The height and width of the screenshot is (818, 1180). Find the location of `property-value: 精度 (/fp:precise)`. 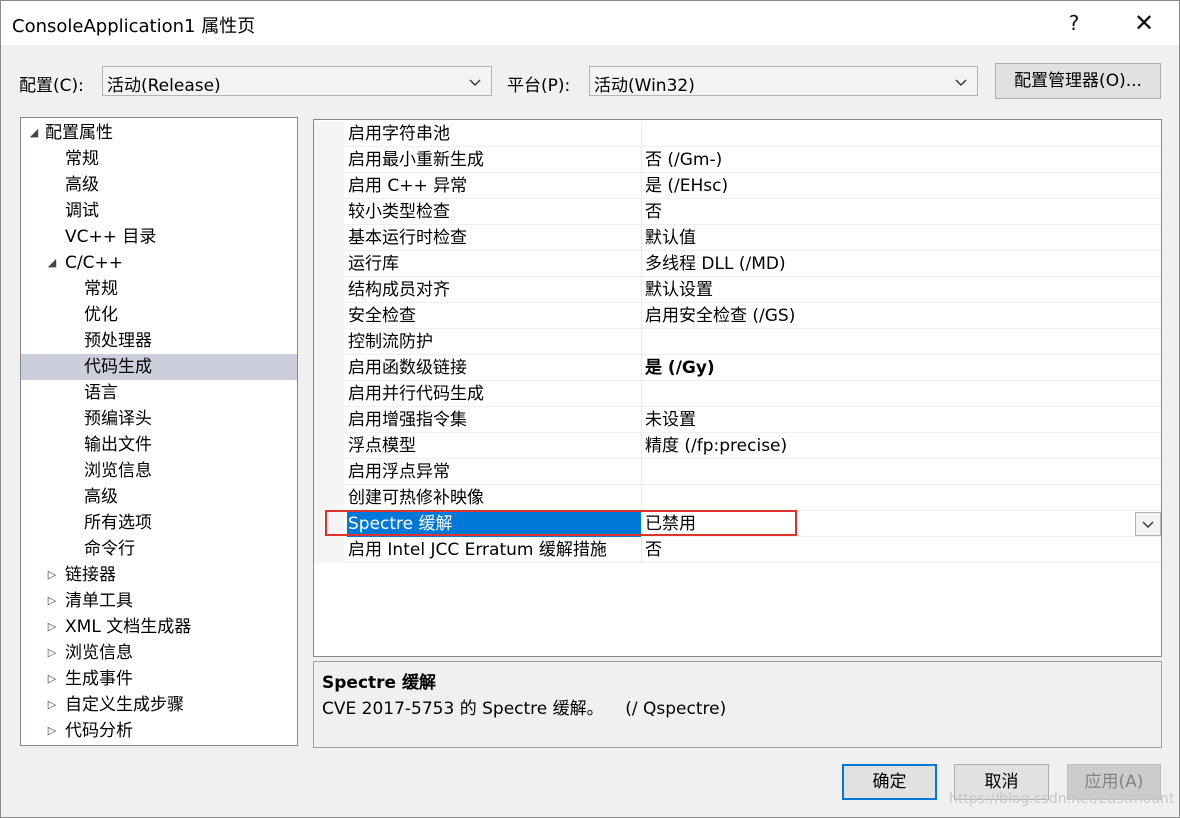

property-value: 精度 (/fp:precise) is located at coordinates (885, 446).